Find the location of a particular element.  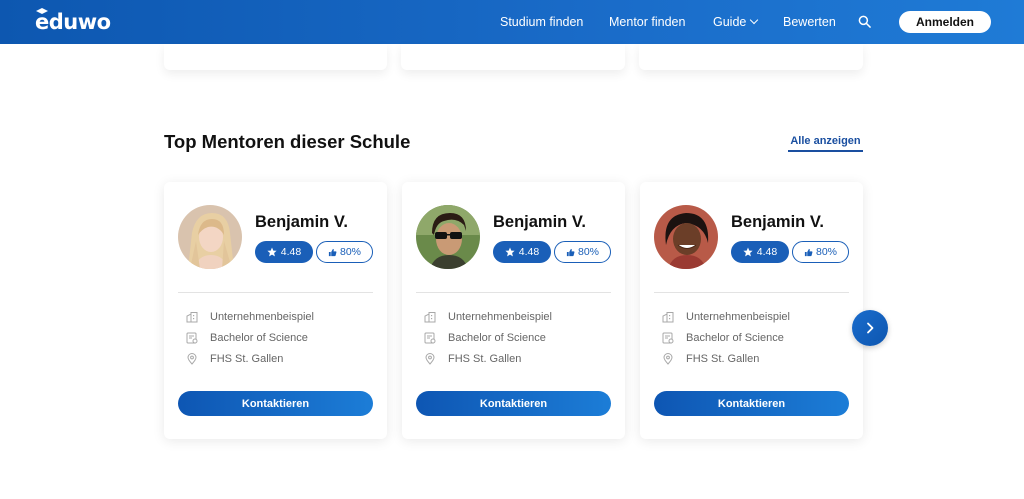

carousel-next-button is located at coordinates (870, 328).